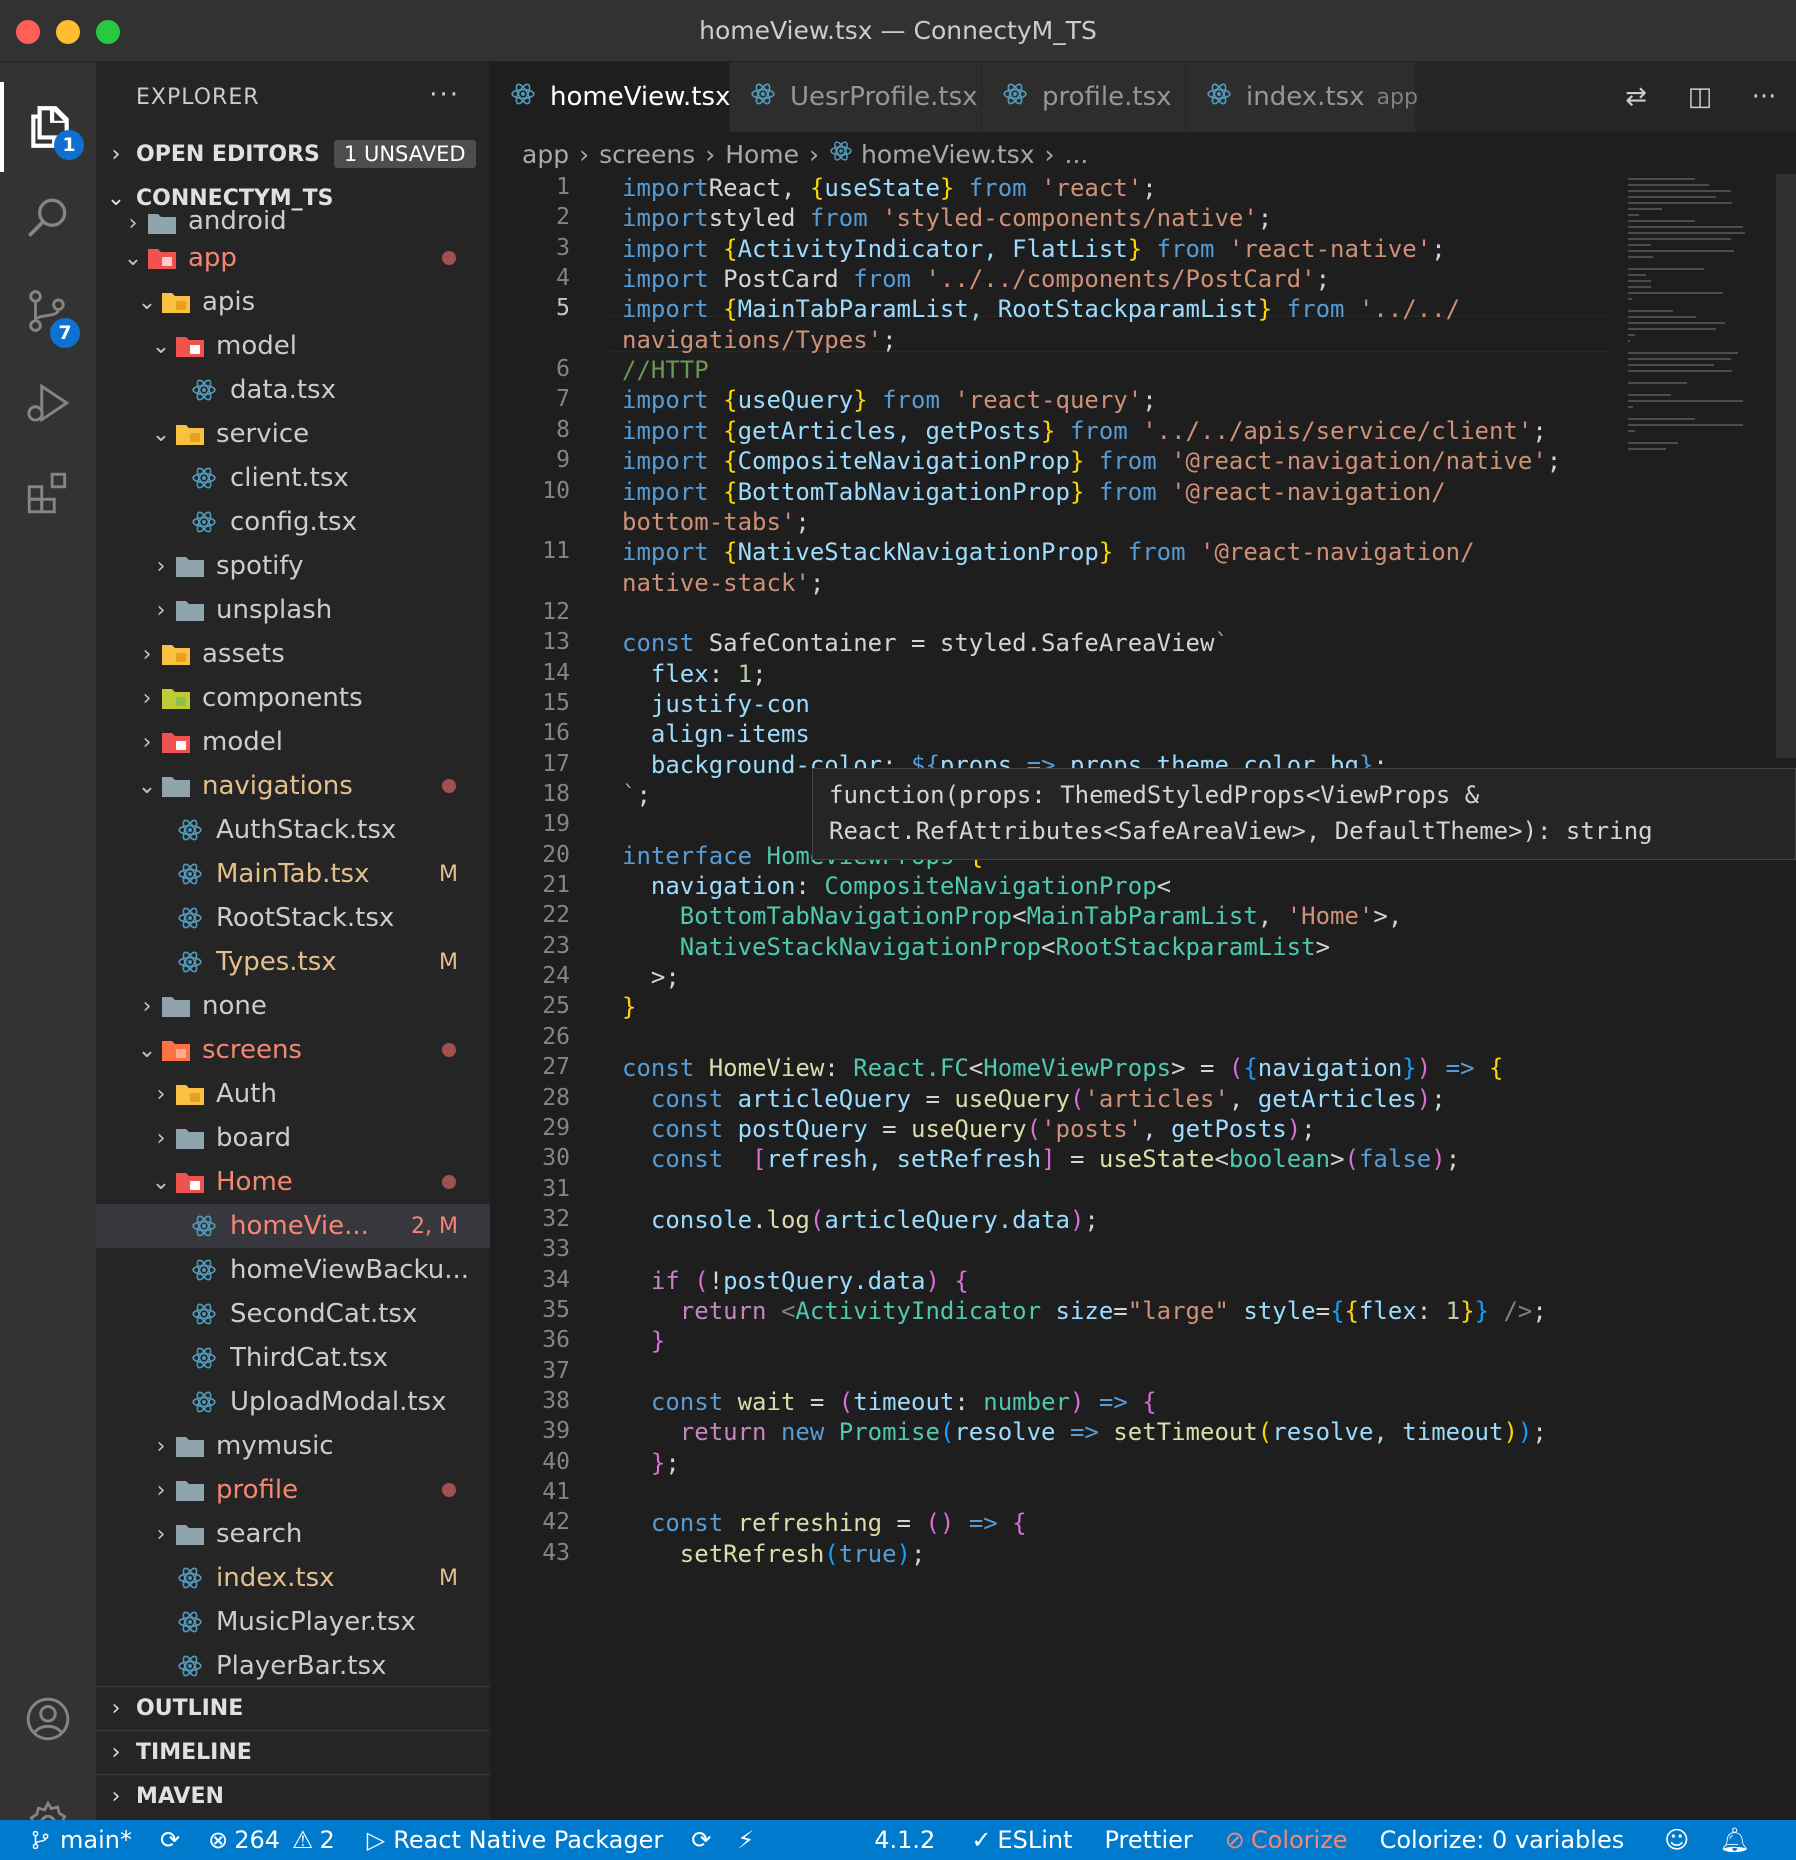 The image size is (1796, 1860). I want to click on open-editors-section: › OPEN EDITORS 1 UNSAVED, so click(293, 154).